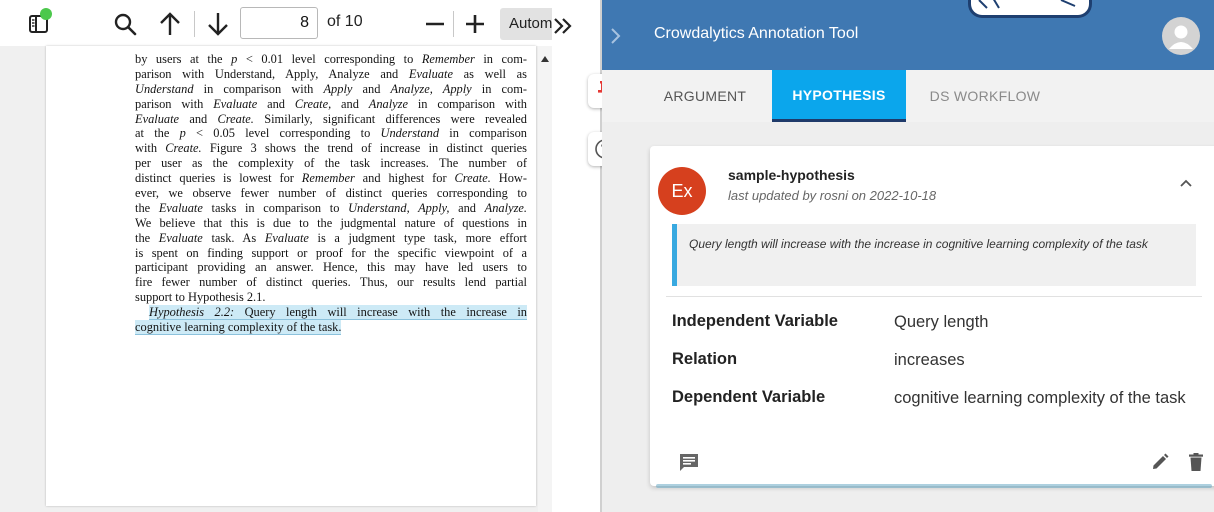 This screenshot has width=1214, height=512. I want to click on previous-page-button, so click(170, 24).